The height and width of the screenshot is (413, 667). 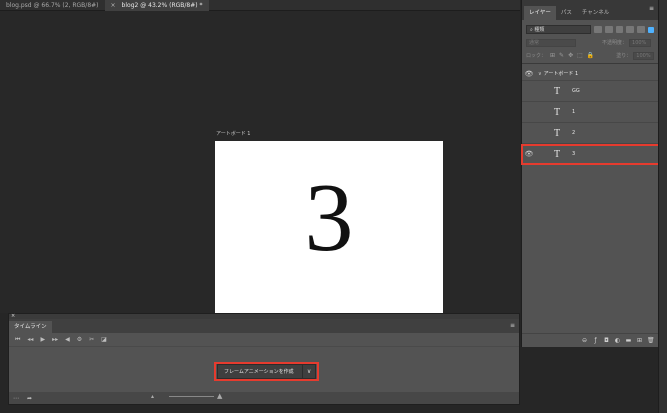 What do you see at coordinates (662, 206) in the screenshot?
I see `right-dock` at bounding box center [662, 206].